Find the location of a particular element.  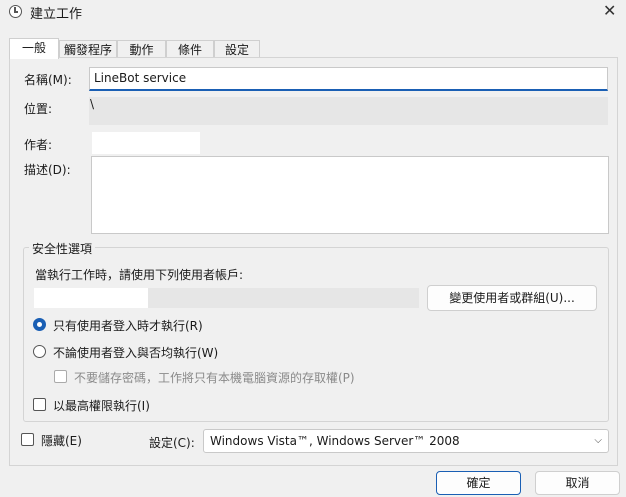

radio-logged-on is located at coordinates (39, 324).